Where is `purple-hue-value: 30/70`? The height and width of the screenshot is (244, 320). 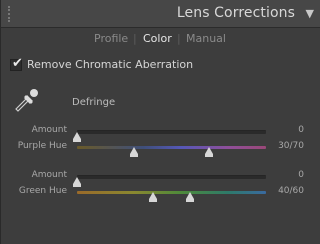
purple-hue-value: 30/70 is located at coordinates (291, 146).